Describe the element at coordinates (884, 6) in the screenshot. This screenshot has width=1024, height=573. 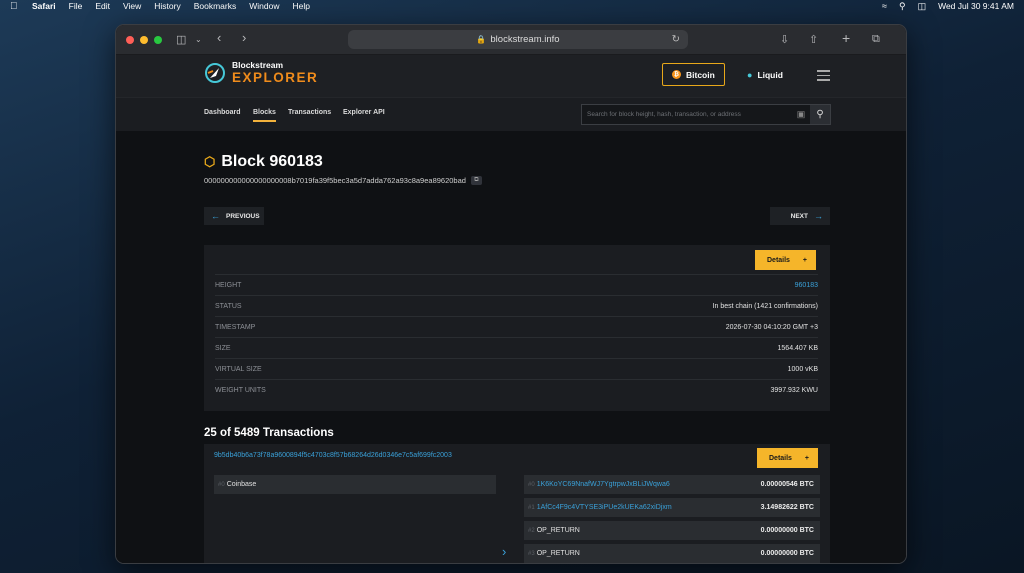
I see `wifi-icon: ≈` at that location.